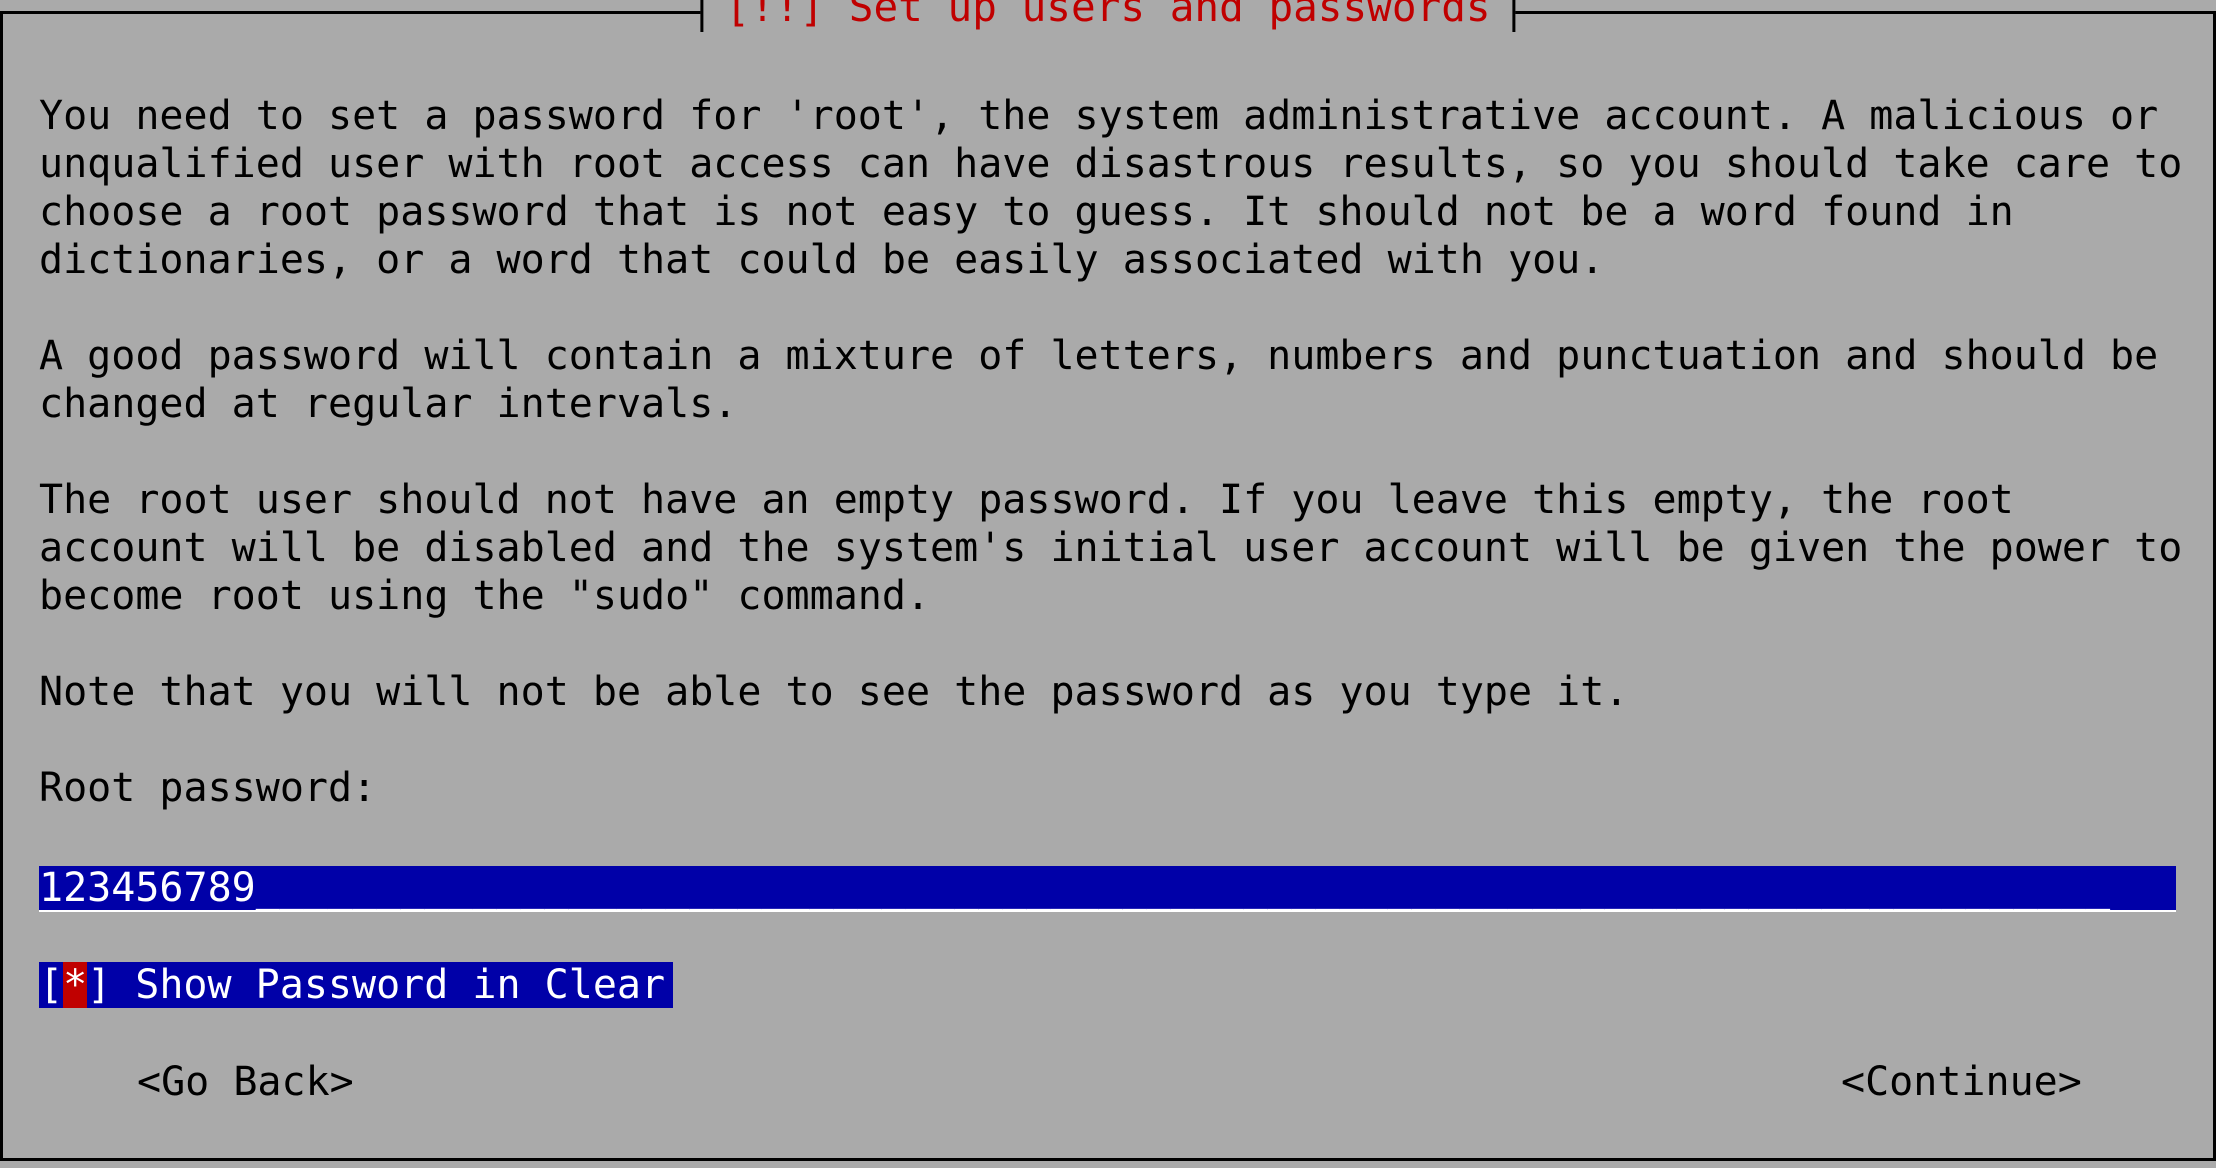  Describe the element at coordinates (245, 1082) in the screenshot. I see `go-back-button: <Go Back>` at that location.